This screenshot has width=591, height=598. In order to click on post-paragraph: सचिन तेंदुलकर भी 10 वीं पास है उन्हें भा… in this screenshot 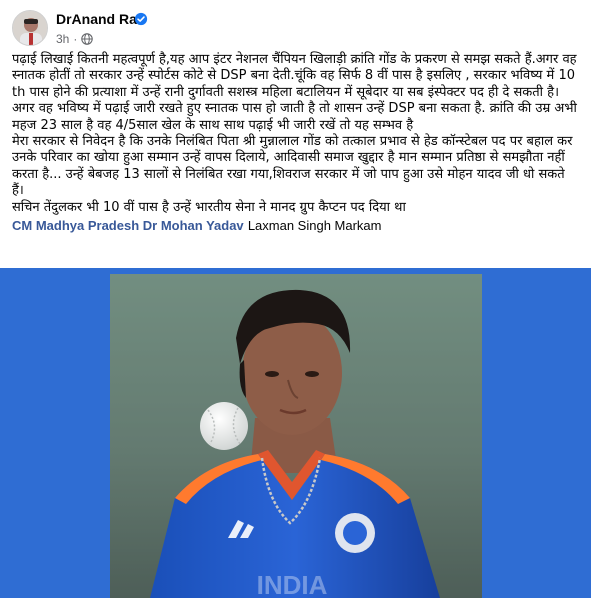, I will do `click(209, 207)`.